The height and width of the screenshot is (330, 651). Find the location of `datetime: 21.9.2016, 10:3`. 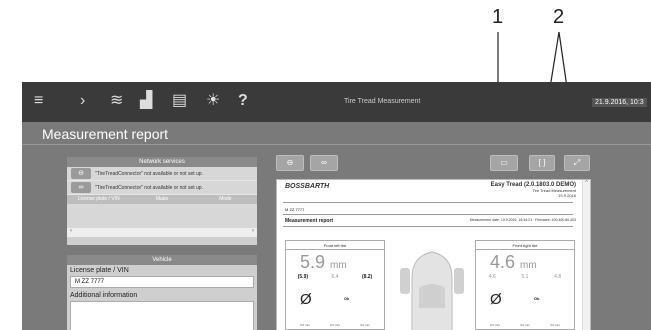

datetime: 21.9.2016, 10:3 is located at coordinates (619, 102).